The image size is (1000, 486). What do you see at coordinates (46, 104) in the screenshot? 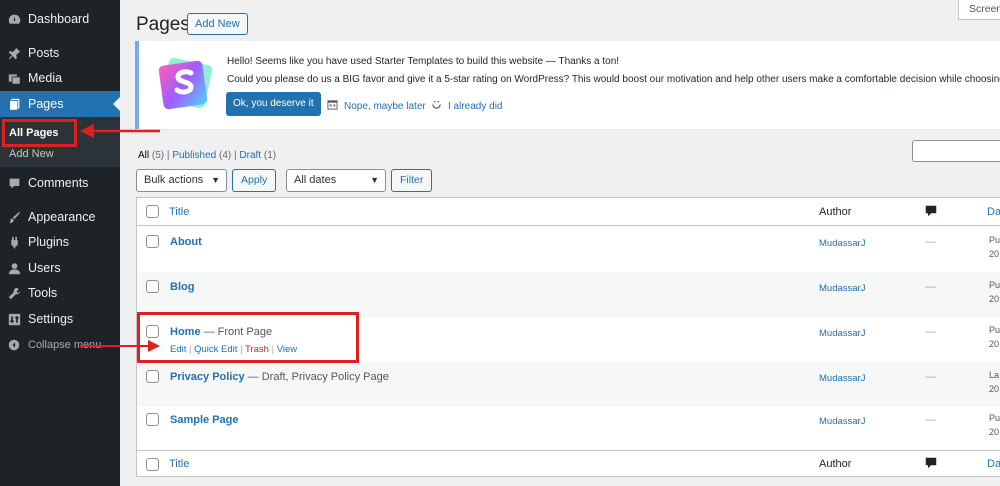
I see `sidebar-item-label: Pages` at bounding box center [46, 104].